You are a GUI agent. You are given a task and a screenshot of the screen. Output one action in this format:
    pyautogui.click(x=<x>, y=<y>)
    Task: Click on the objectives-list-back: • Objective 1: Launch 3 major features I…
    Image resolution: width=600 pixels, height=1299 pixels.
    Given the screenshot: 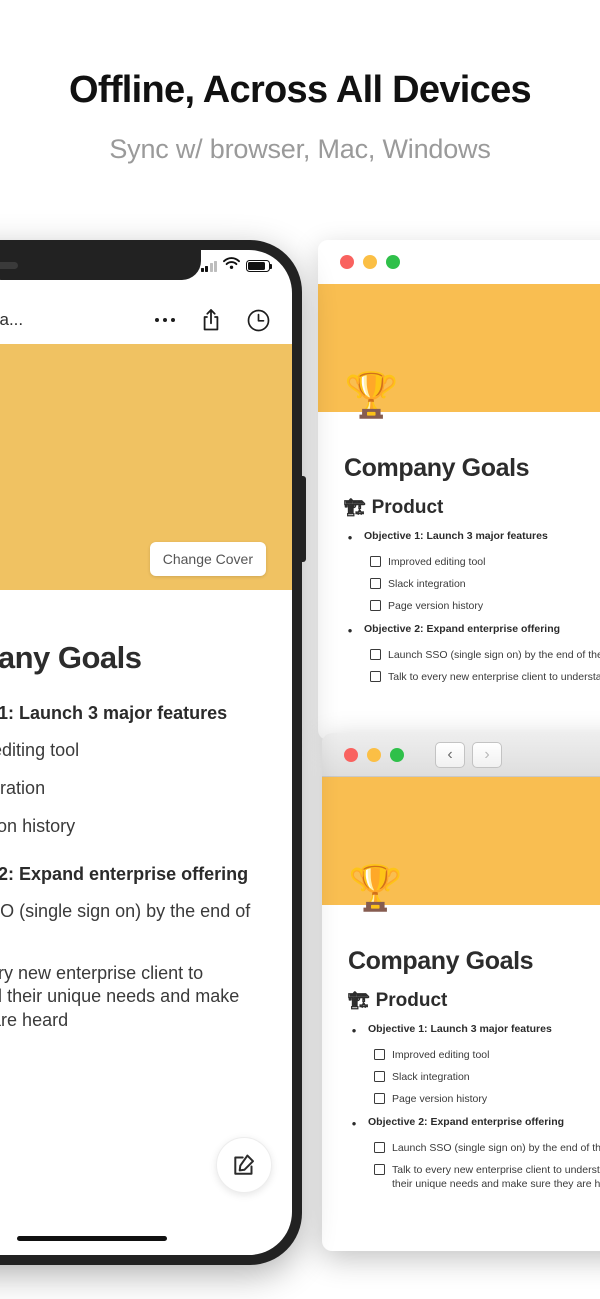 What is the action you would take?
    pyautogui.click(x=472, y=606)
    